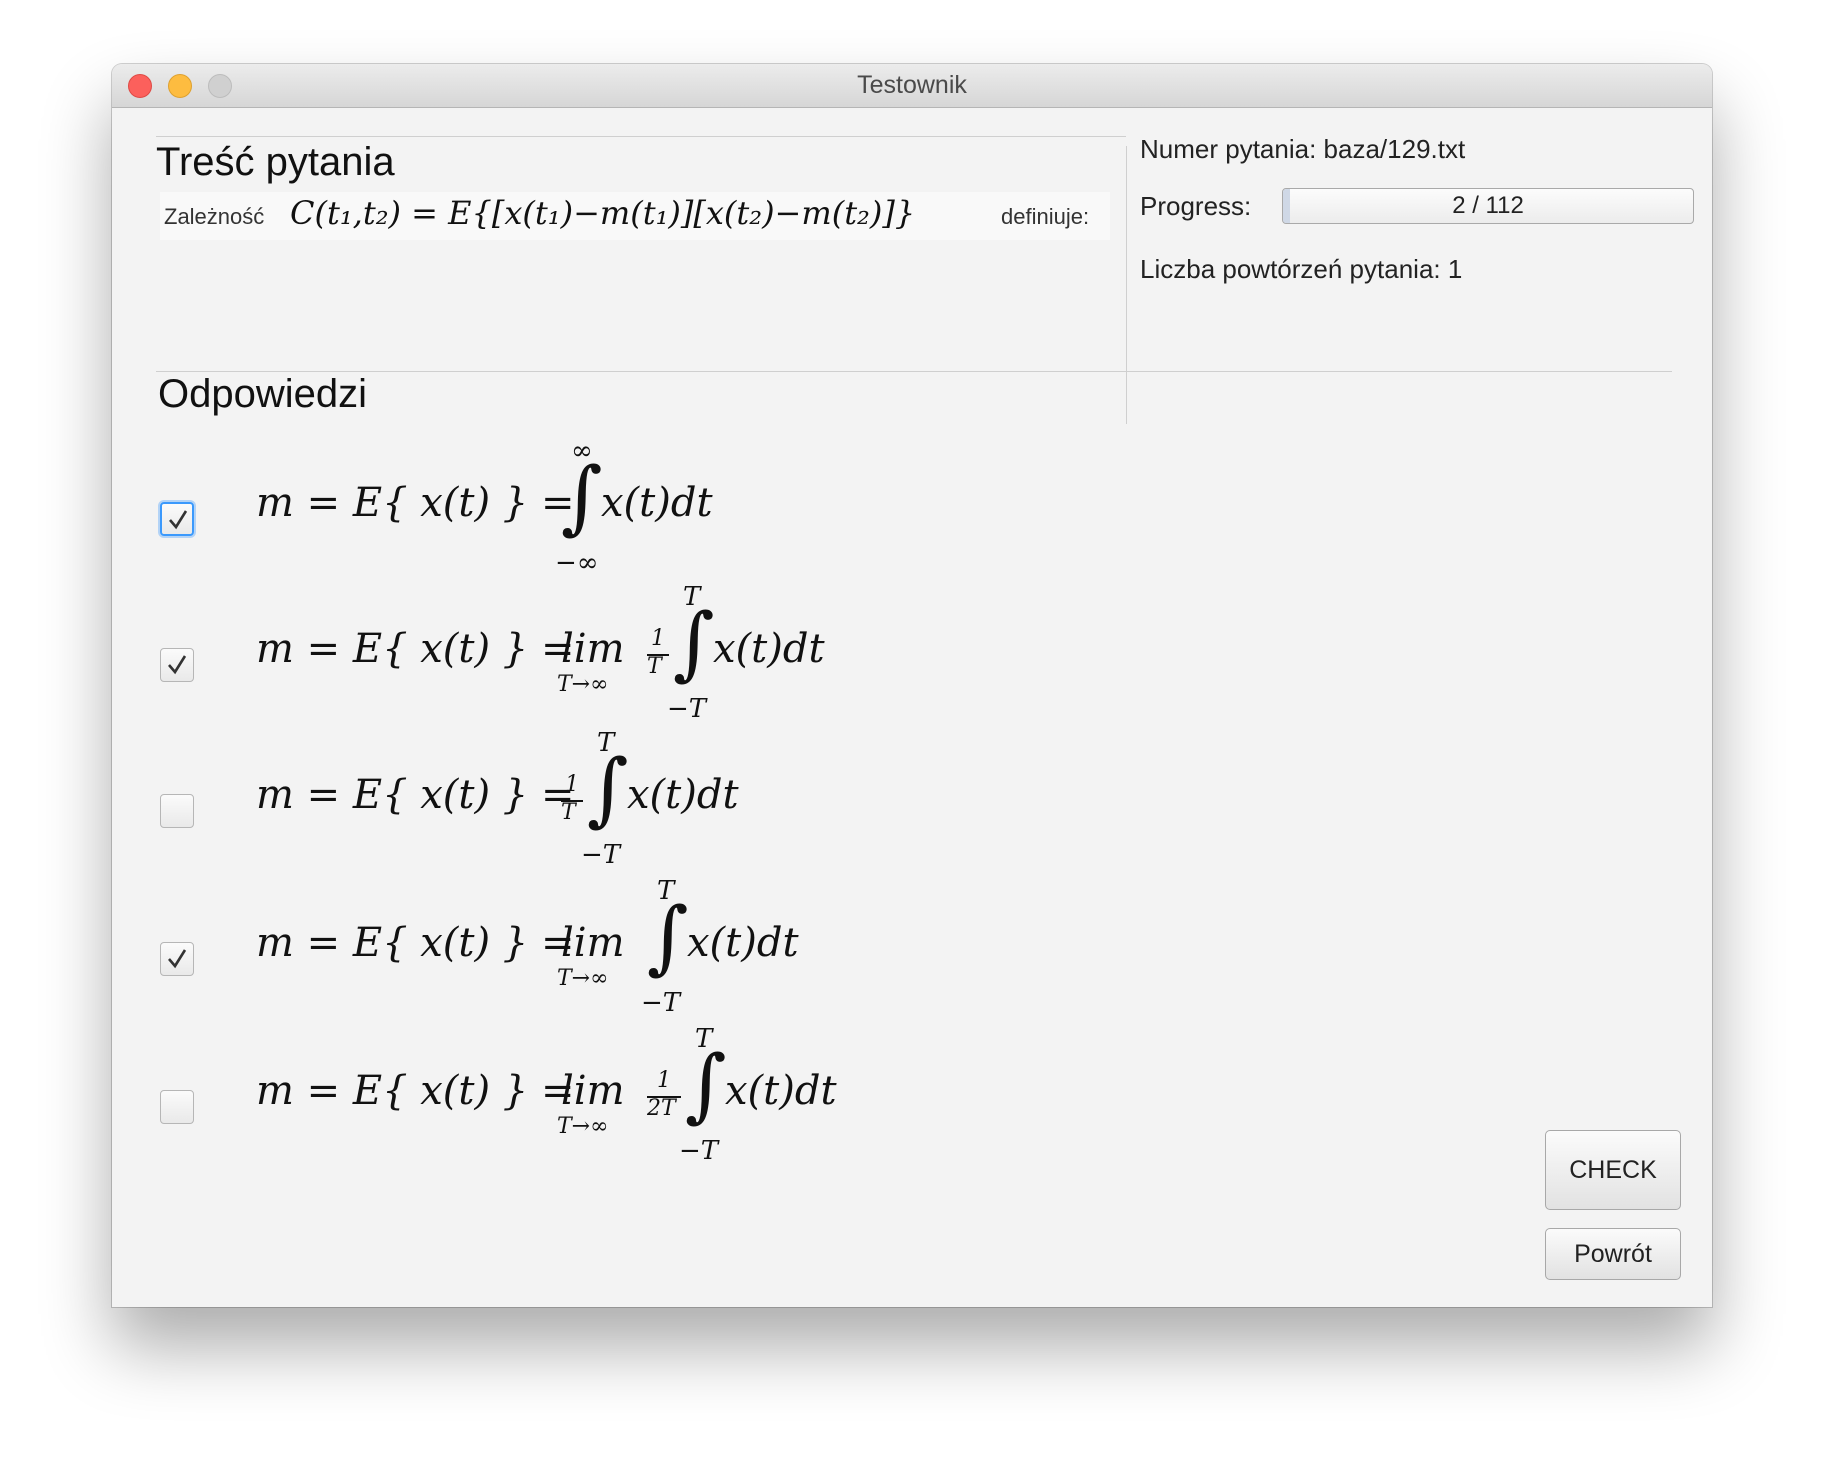 This screenshot has height=1468, width=1824. What do you see at coordinates (1613, 1254) in the screenshot?
I see `back-button: Powrót` at bounding box center [1613, 1254].